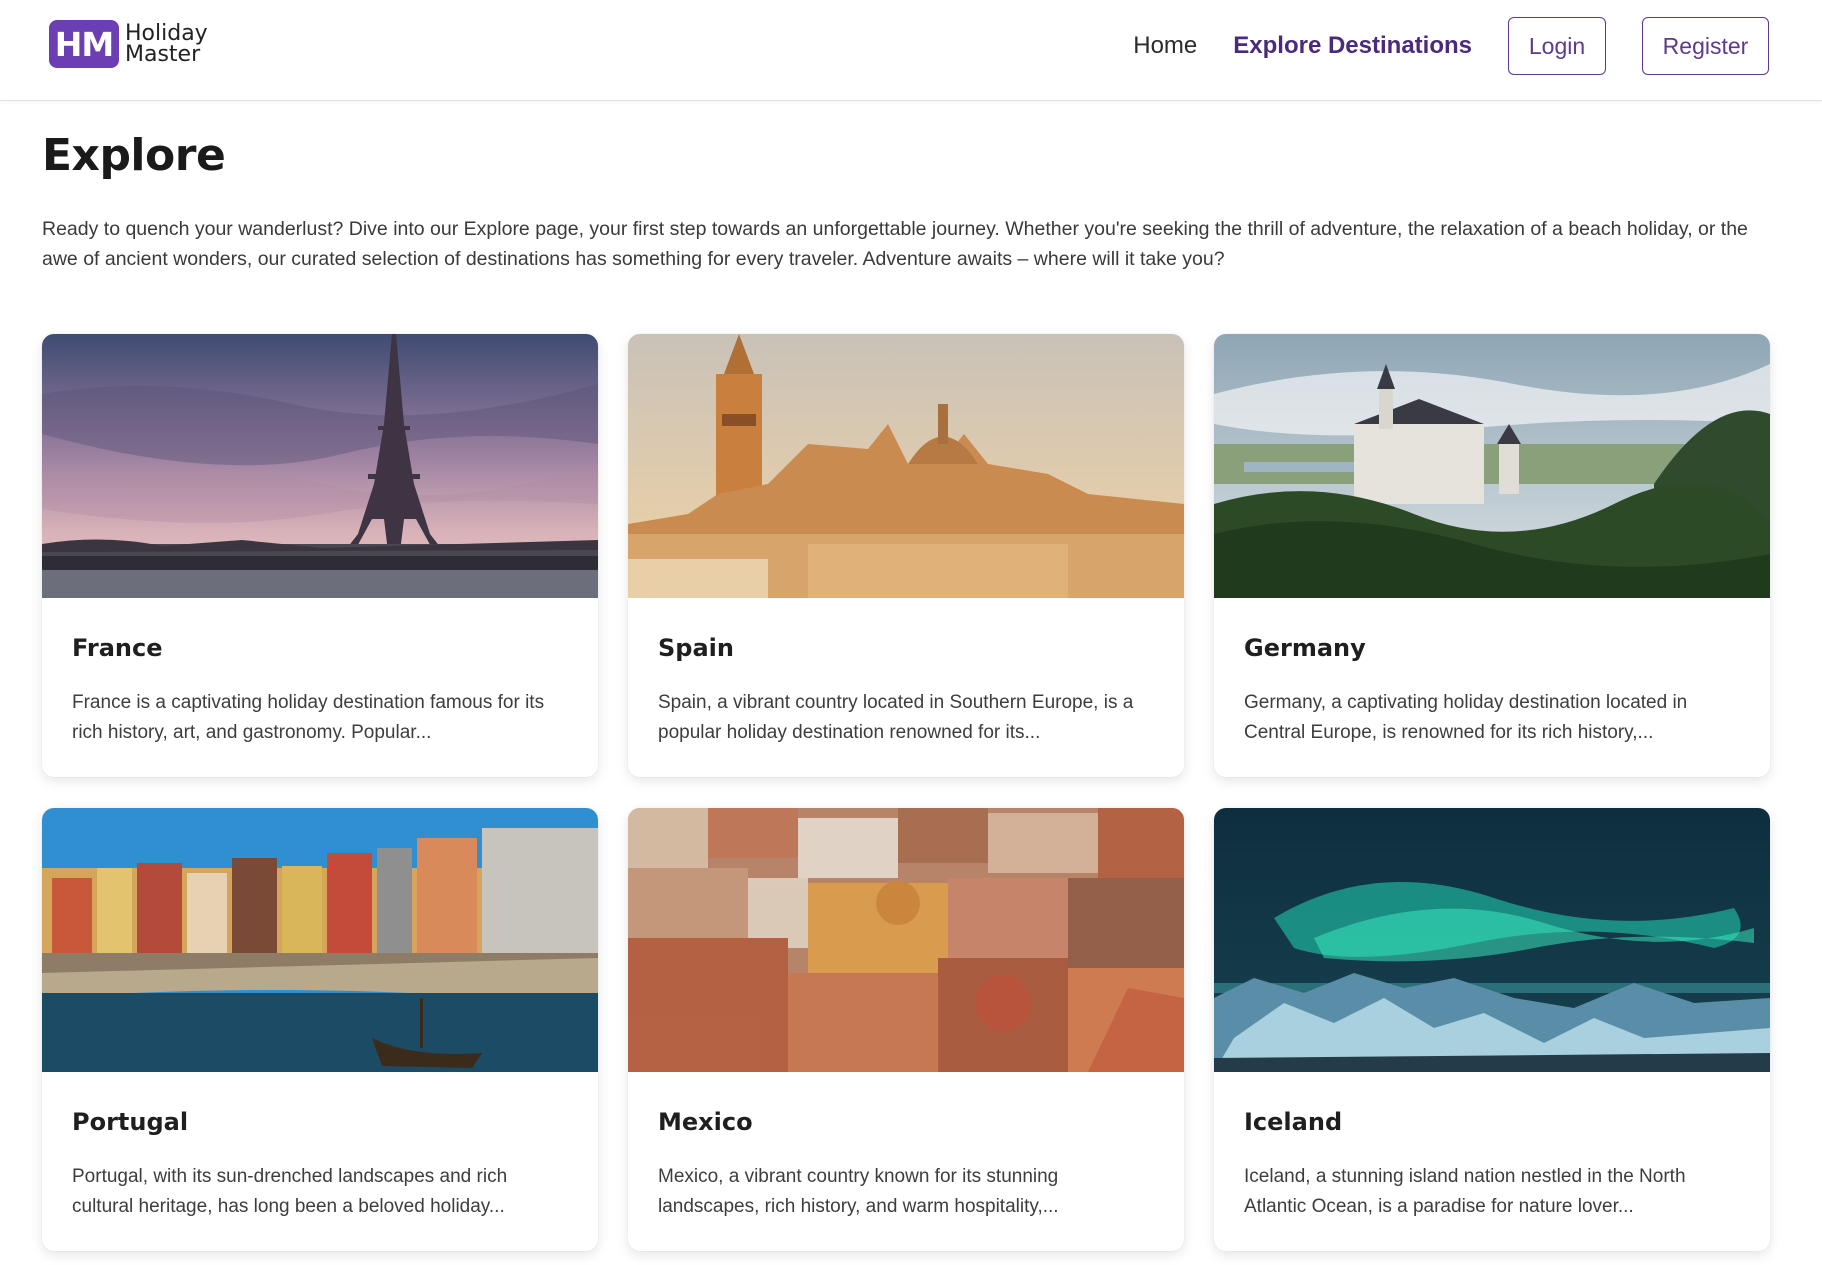 The image size is (1822, 1265). What do you see at coordinates (320, 940) in the screenshot?
I see `porto-riverside-photo` at bounding box center [320, 940].